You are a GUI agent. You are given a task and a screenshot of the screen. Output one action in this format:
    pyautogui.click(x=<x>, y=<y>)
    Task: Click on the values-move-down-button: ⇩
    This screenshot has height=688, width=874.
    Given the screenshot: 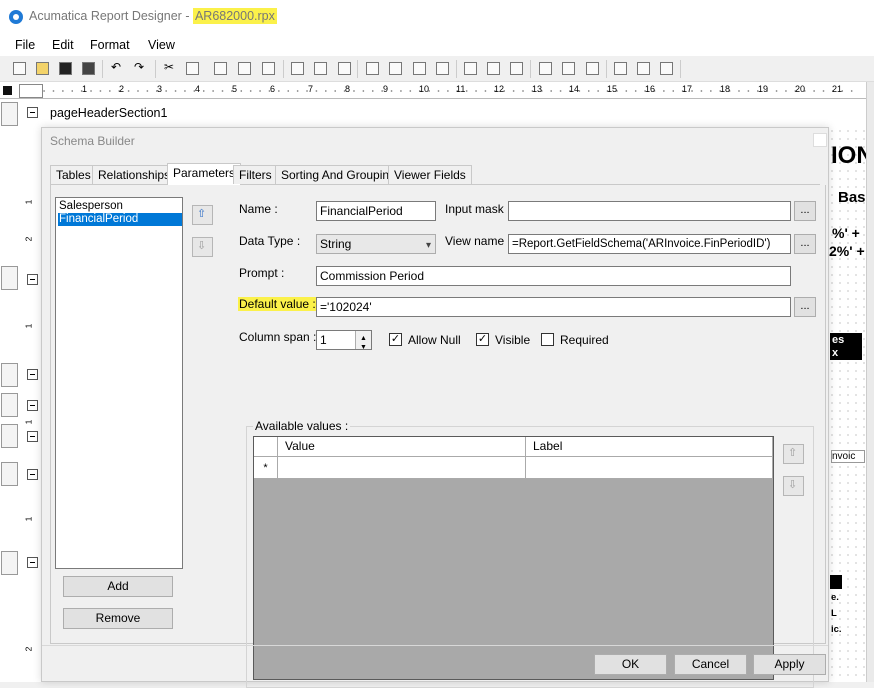 What is the action you would take?
    pyautogui.click(x=793, y=486)
    